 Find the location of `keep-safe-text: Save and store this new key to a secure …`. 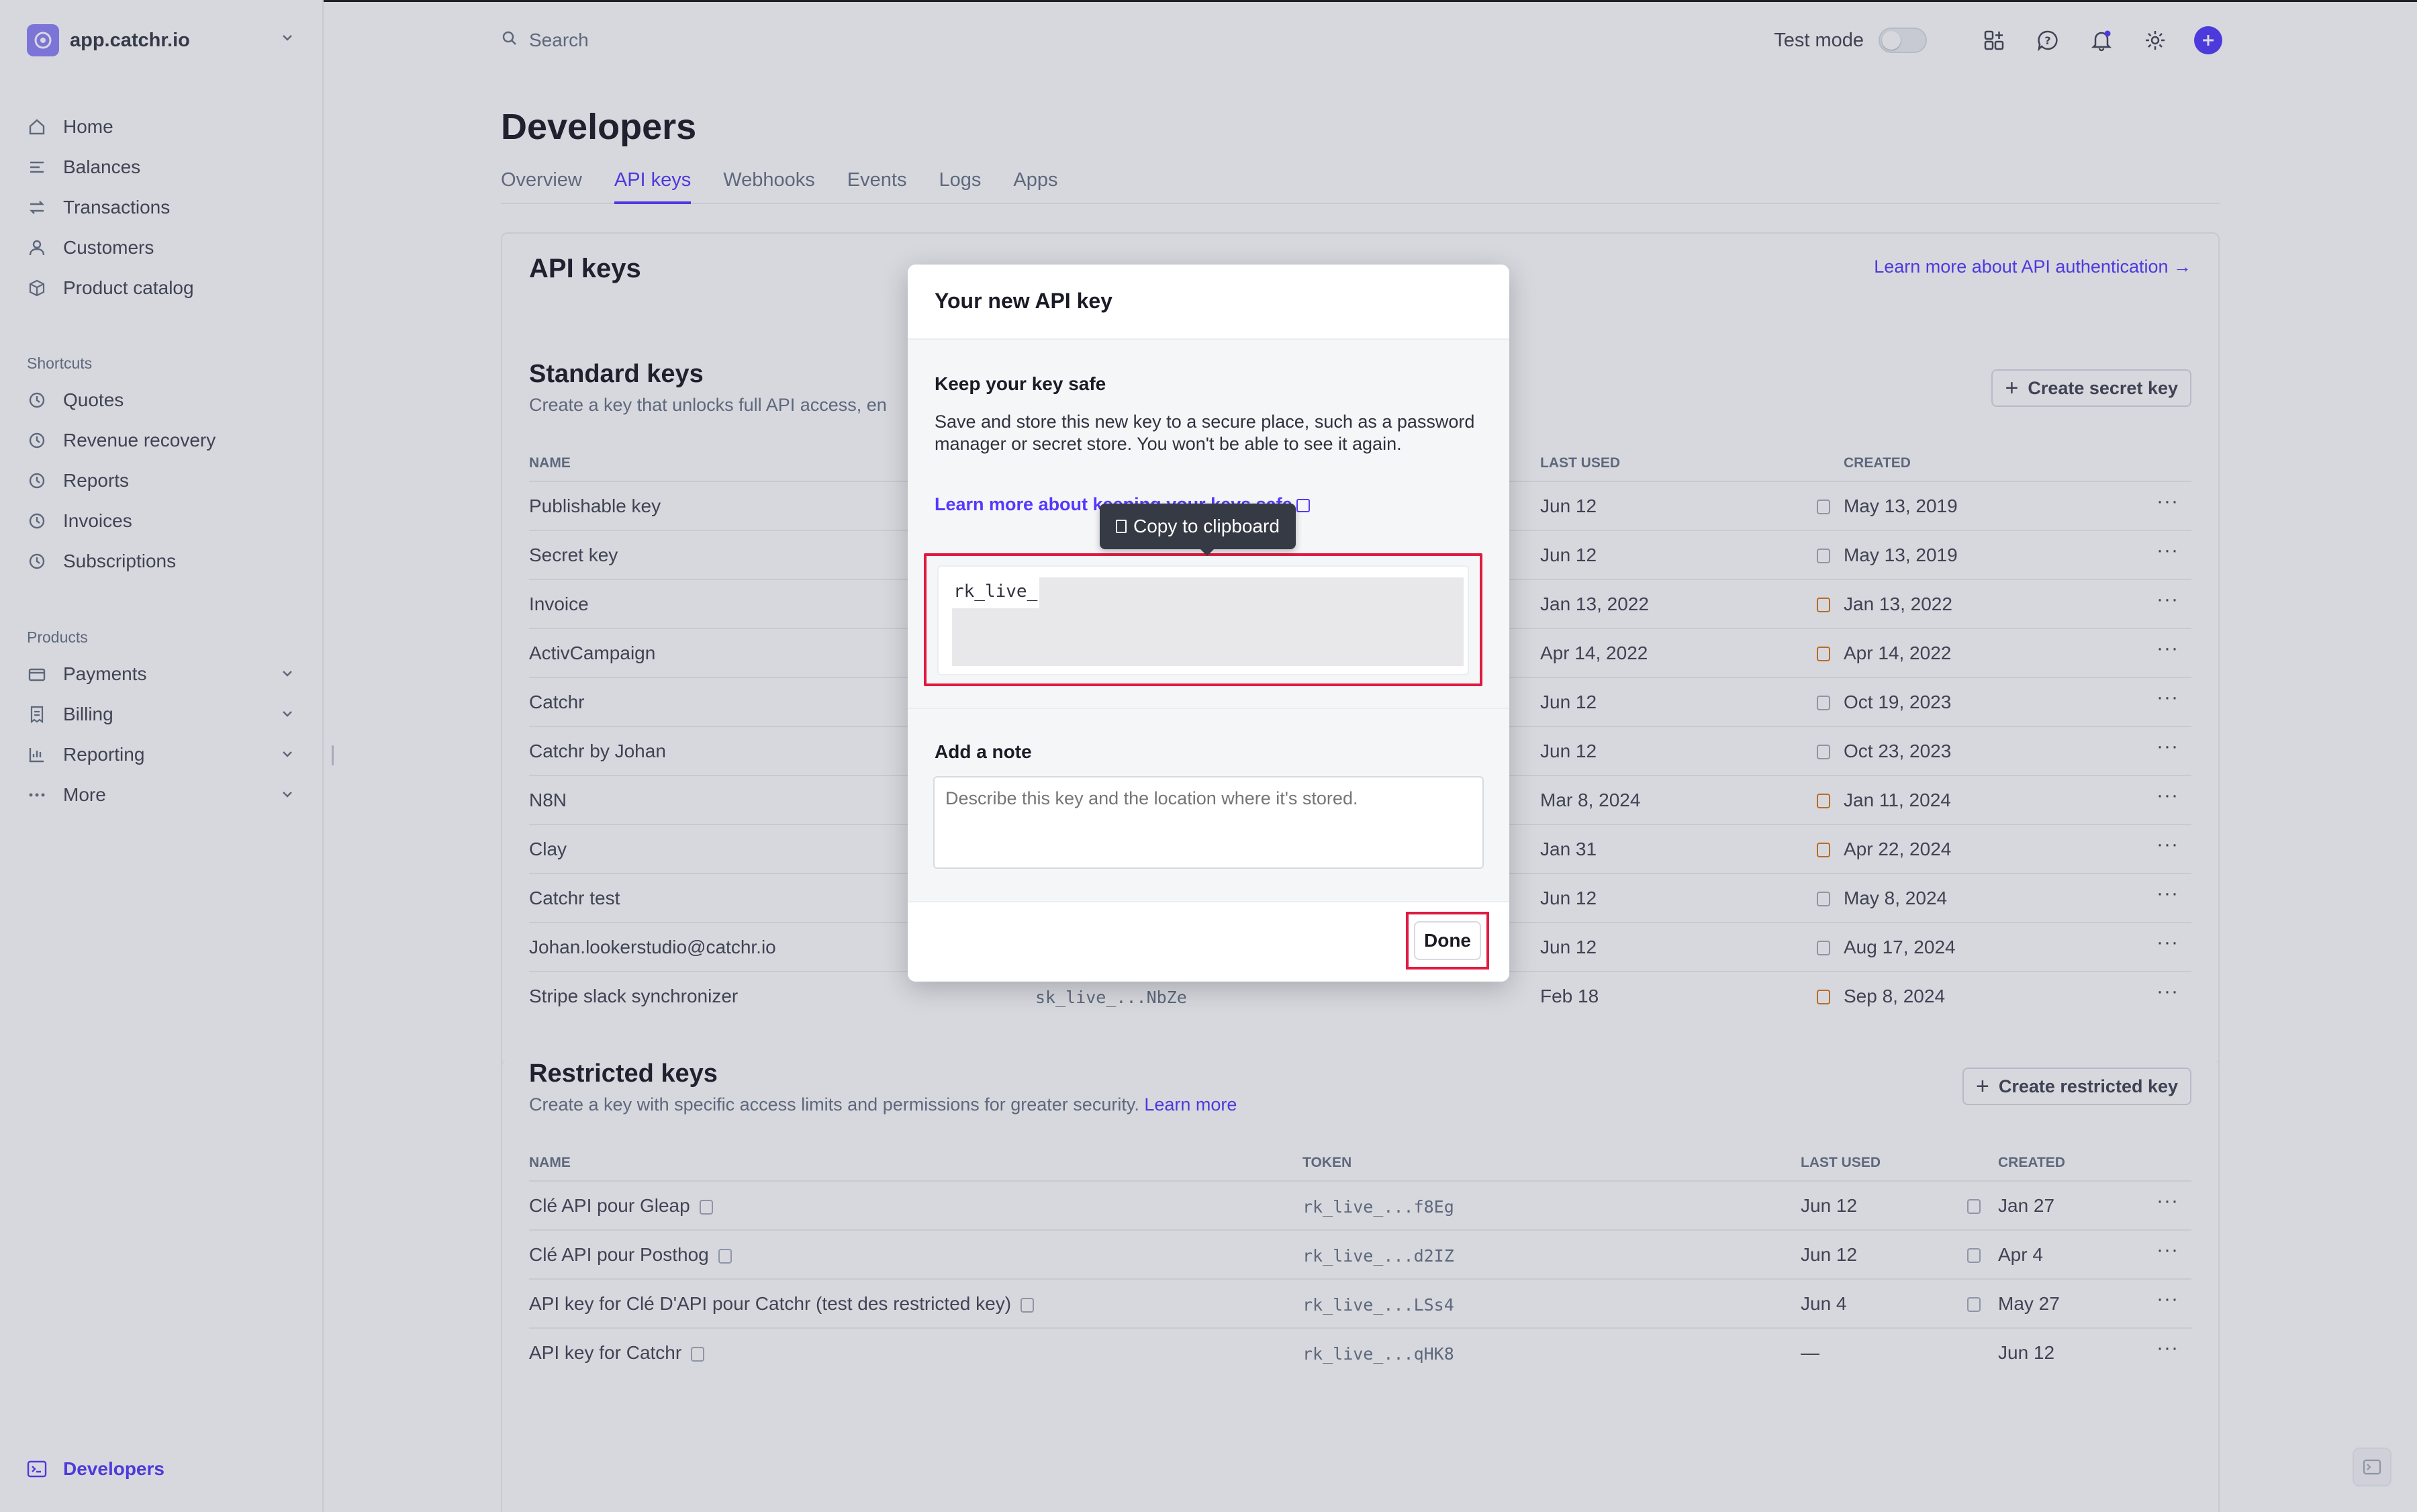

keep-safe-text: Save and store this new key to a secure … is located at coordinates (1205, 433).